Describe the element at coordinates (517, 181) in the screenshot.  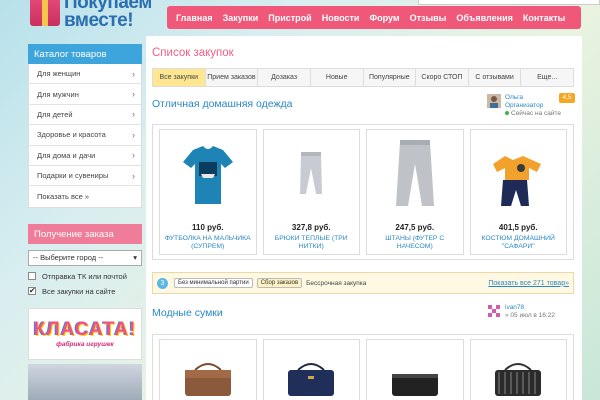
I see `costume-image` at that location.